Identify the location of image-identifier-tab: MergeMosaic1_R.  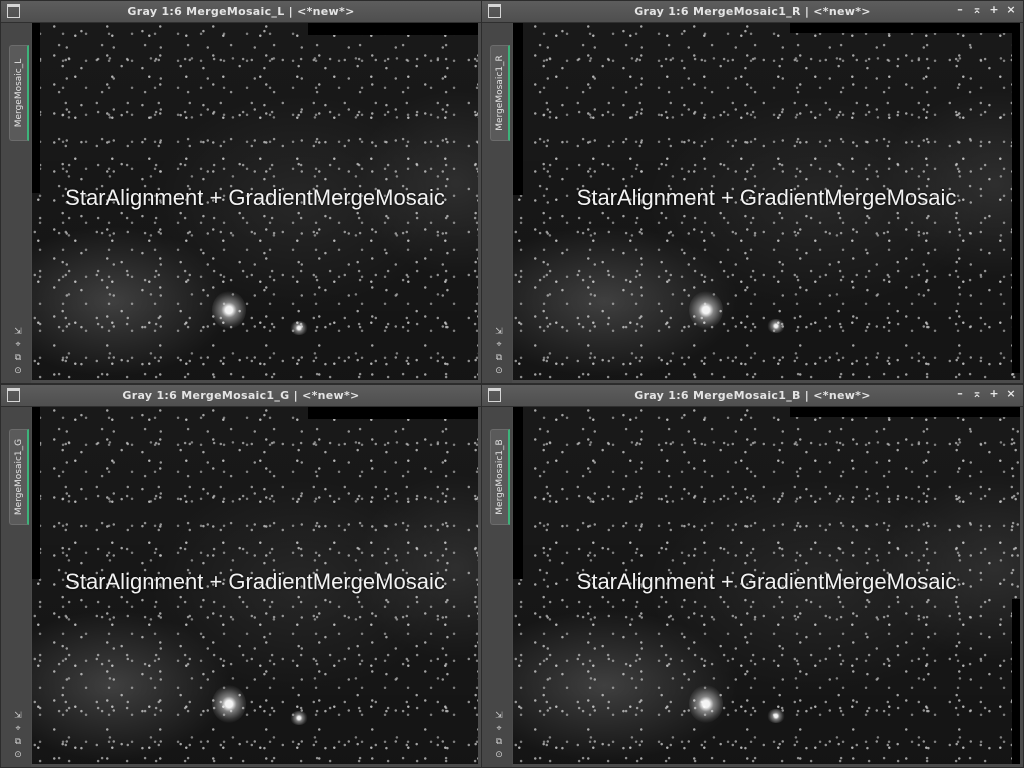
(500, 93).